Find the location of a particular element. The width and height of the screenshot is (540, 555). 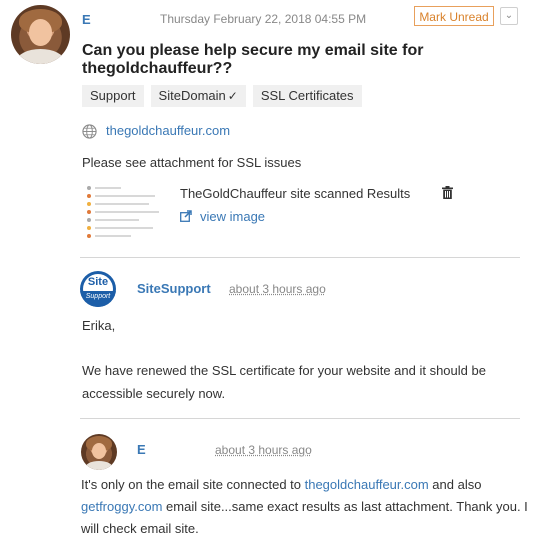

website-link: thegoldchauffeur.com is located at coordinates (168, 130).